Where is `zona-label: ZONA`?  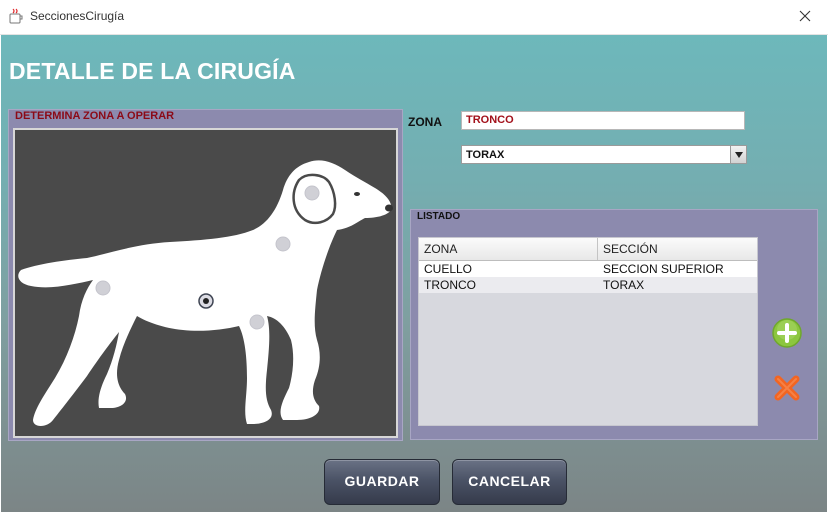
zona-label: ZONA is located at coordinates (425, 122).